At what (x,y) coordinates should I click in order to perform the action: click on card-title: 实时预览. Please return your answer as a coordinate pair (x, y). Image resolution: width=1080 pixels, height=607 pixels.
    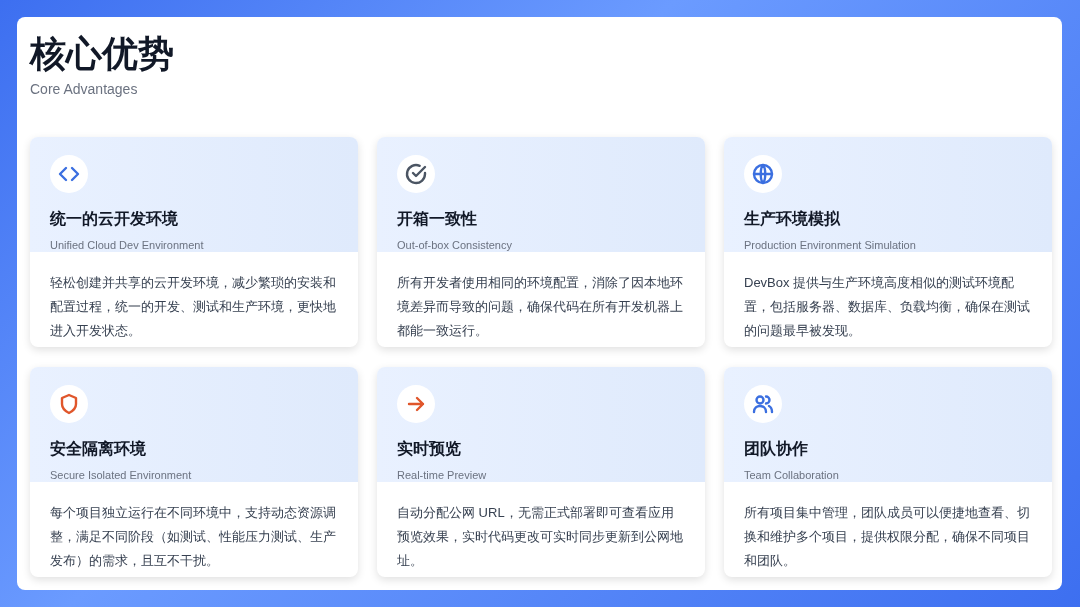
    Looking at the image, I should click on (429, 449).